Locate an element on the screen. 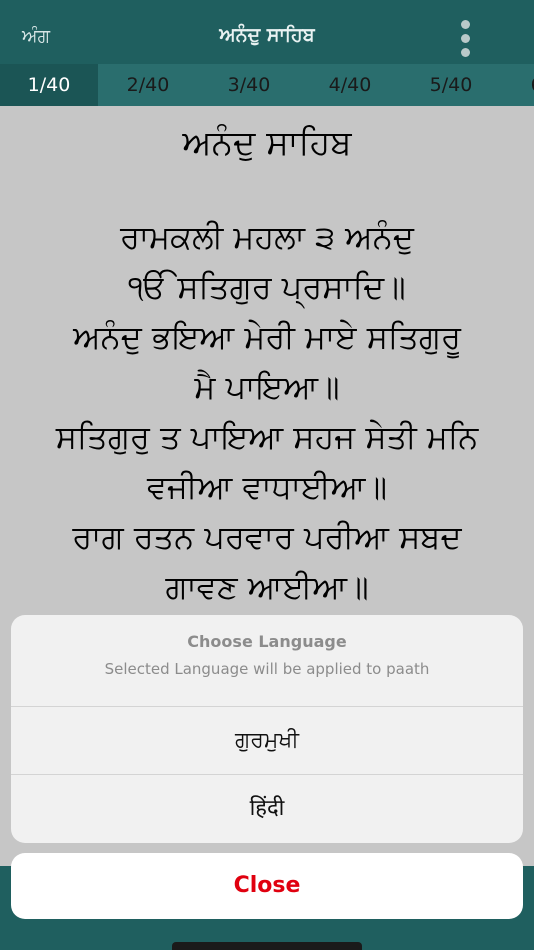 This screenshot has width=534, height=950. verse-line: ਗਾਵਣ ਆਈਆ॥ is located at coordinates (267, 587).